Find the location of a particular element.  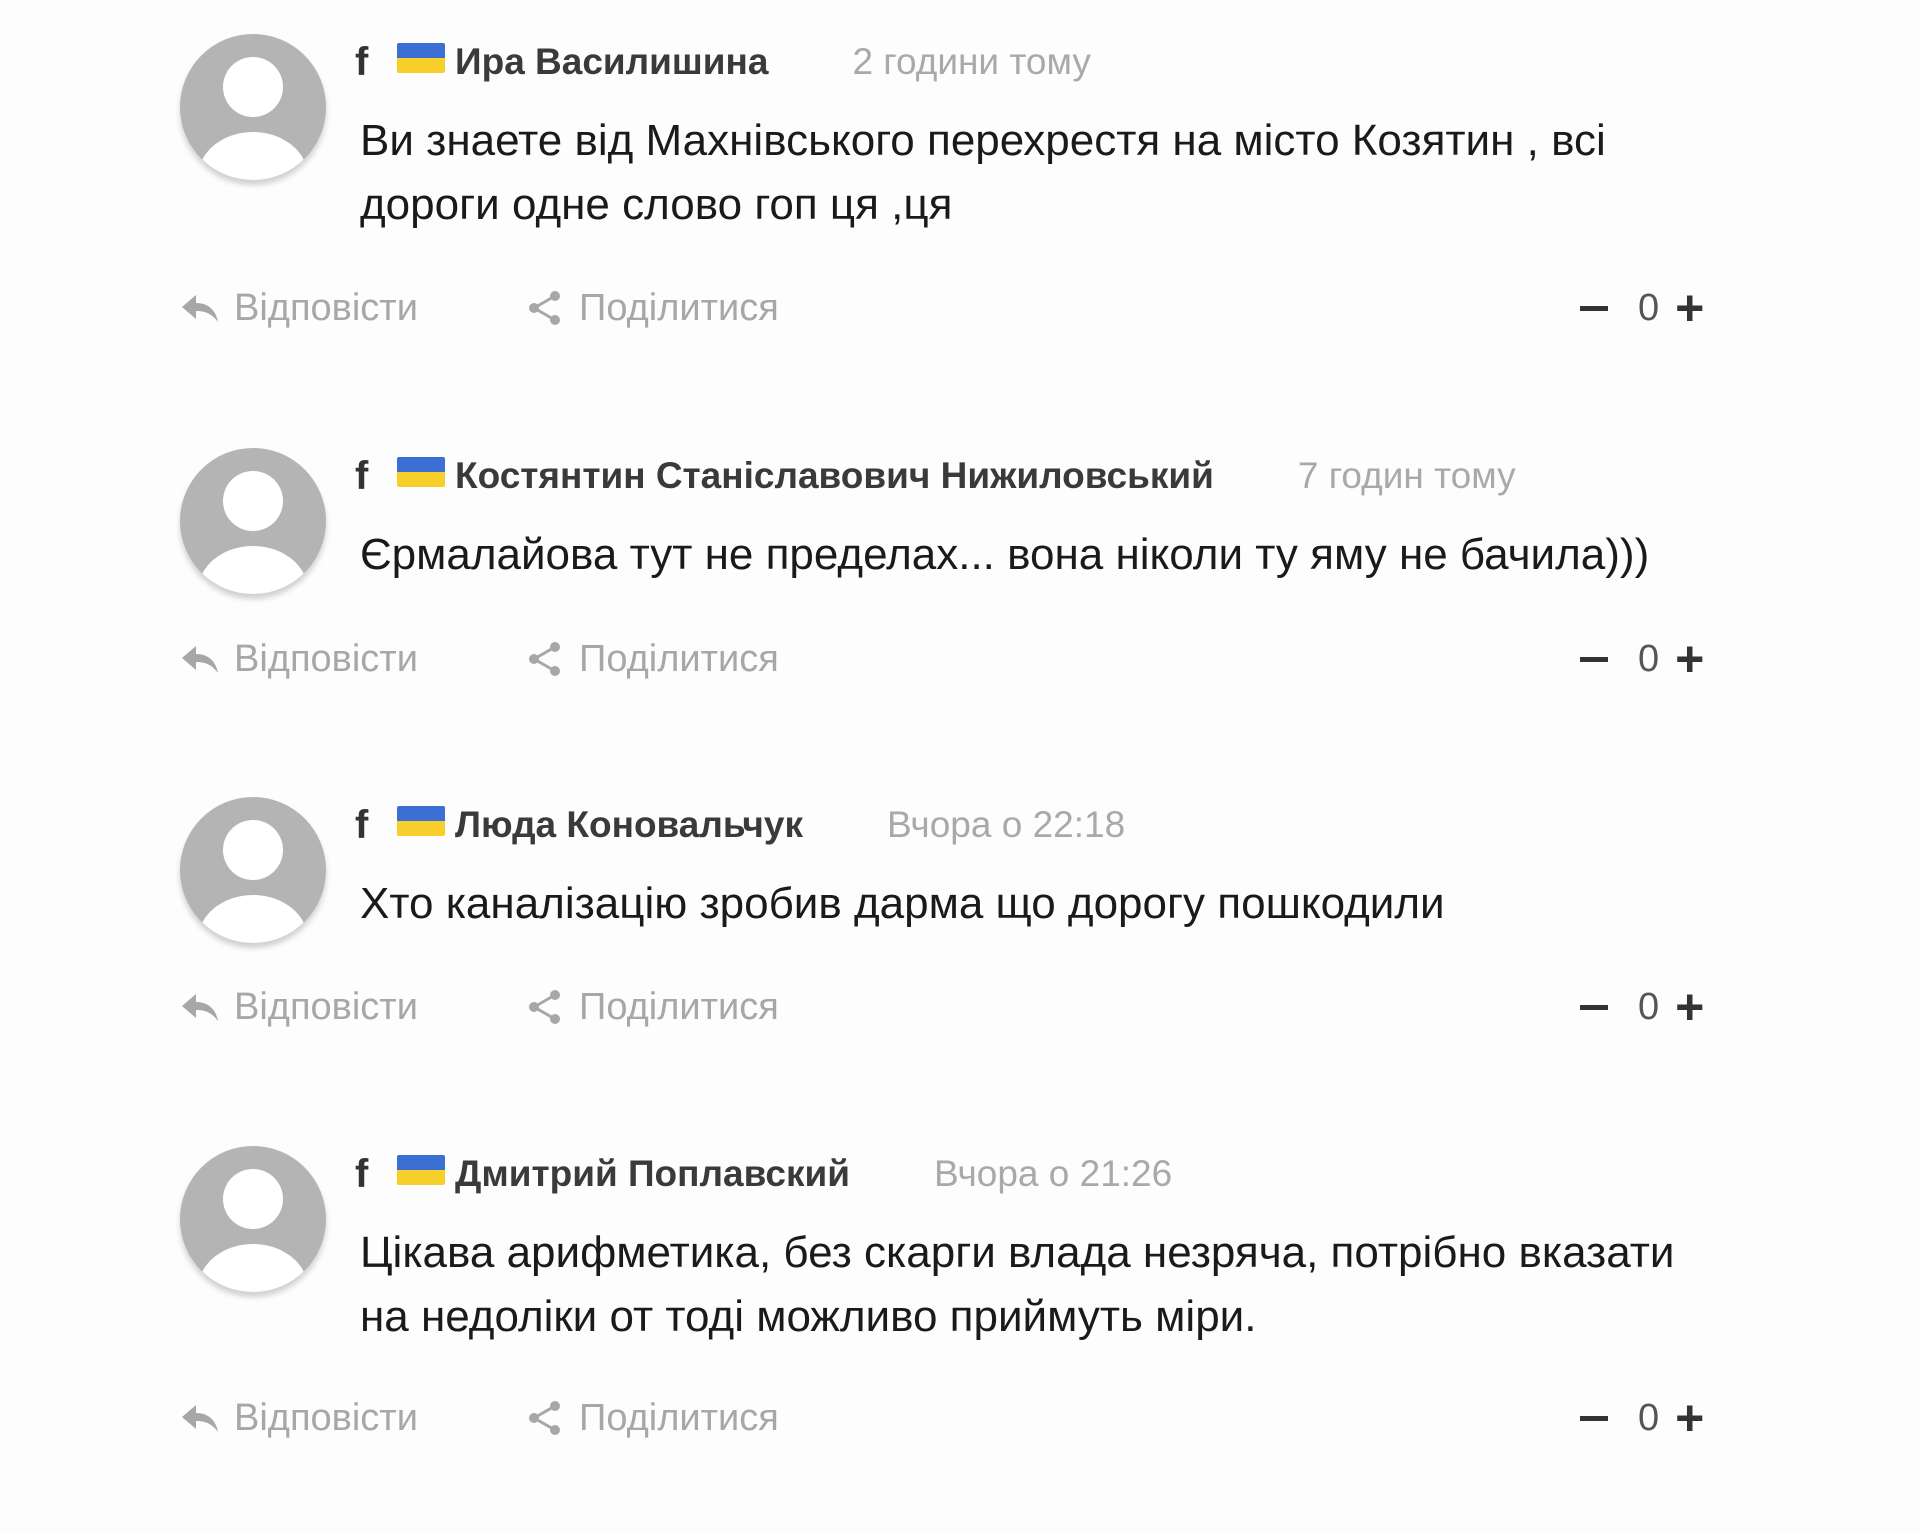

comment-meta: f Ира Василишина 2 години тому is located at coordinates (723, 62).